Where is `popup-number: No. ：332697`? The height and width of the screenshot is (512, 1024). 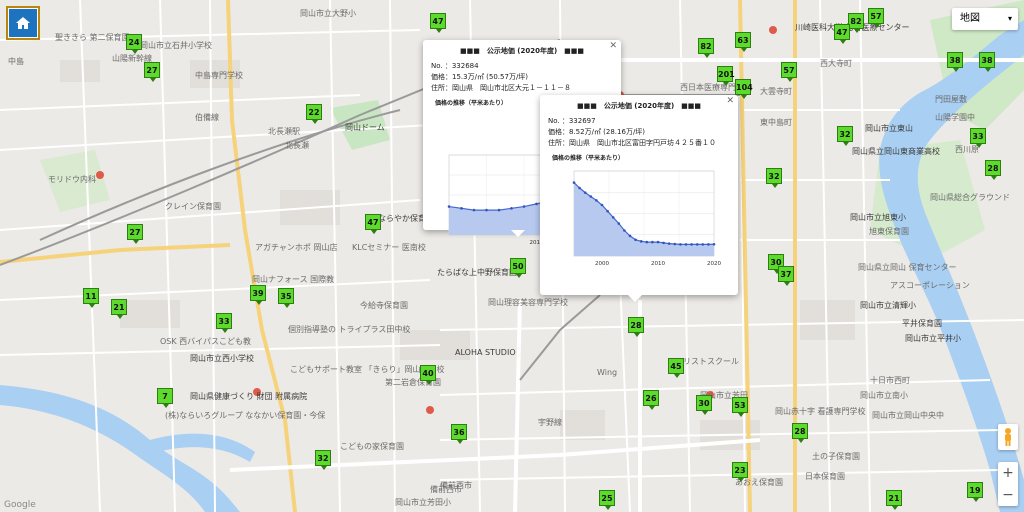 popup-number: No. ：332697 is located at coordinates (572, 121).